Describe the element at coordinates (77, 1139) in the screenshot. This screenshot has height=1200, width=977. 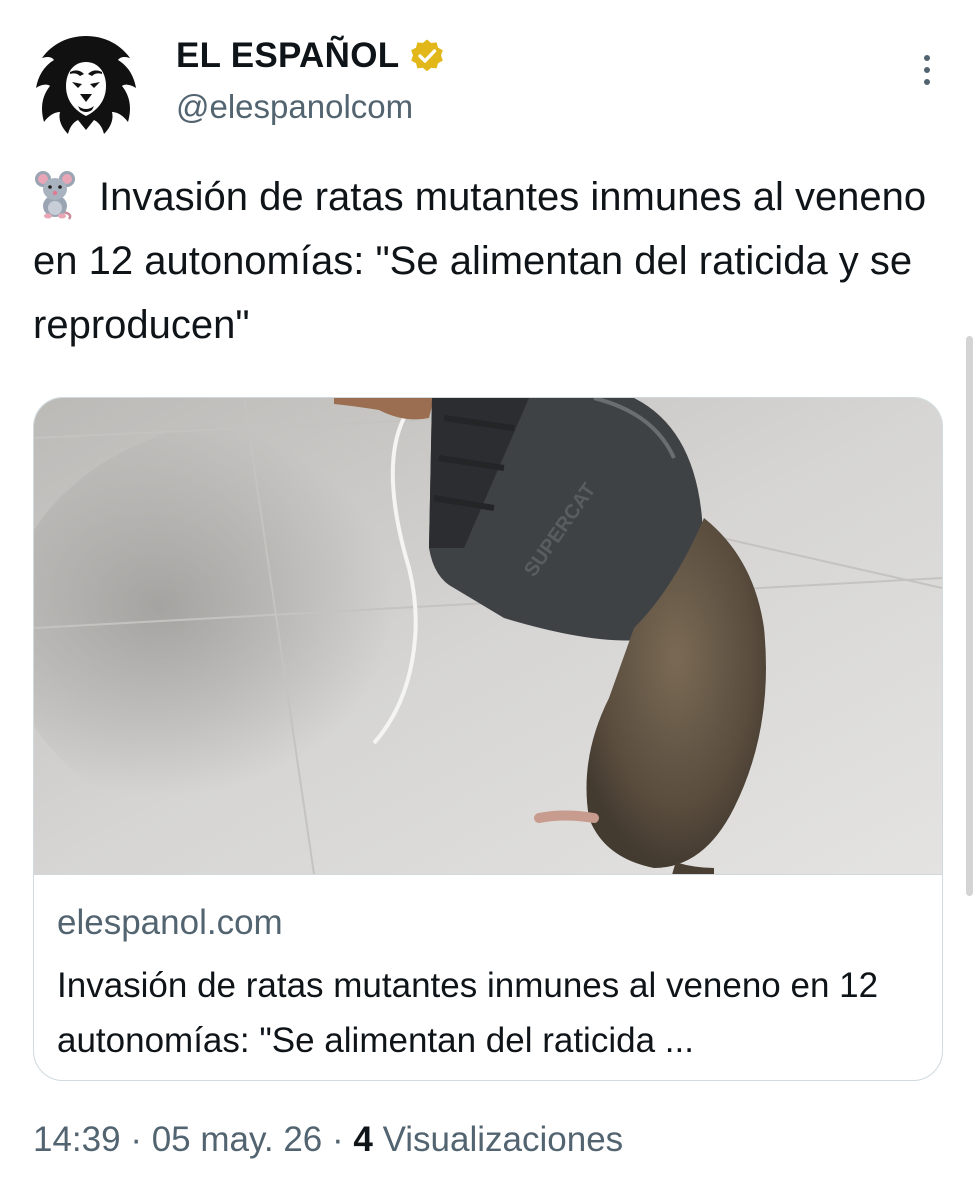
I see `tweet-time: 14:39` at that location.